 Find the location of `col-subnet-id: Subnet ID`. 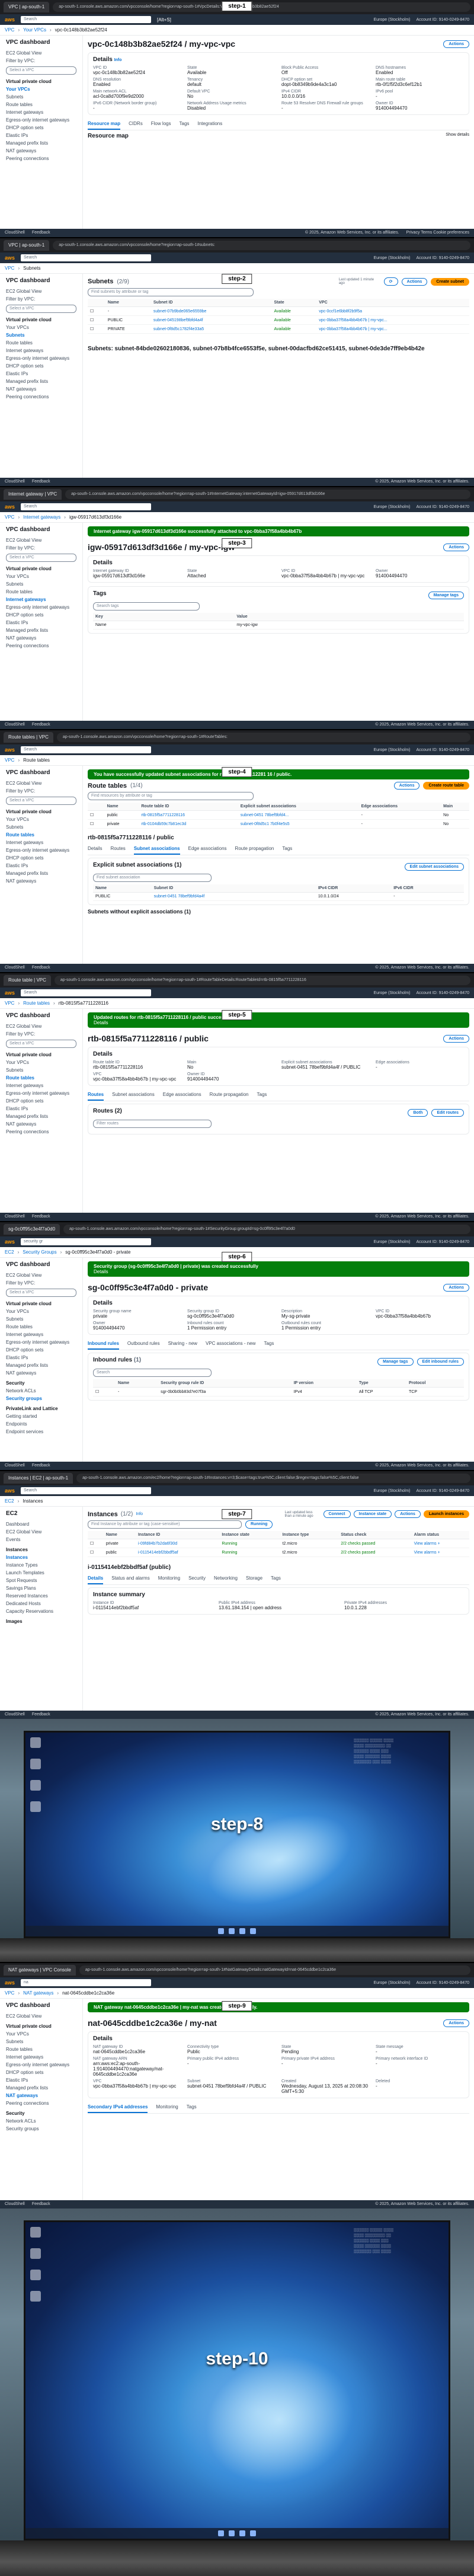

col-subnet-id: Subnet ID is located at coordinates (234, 888).